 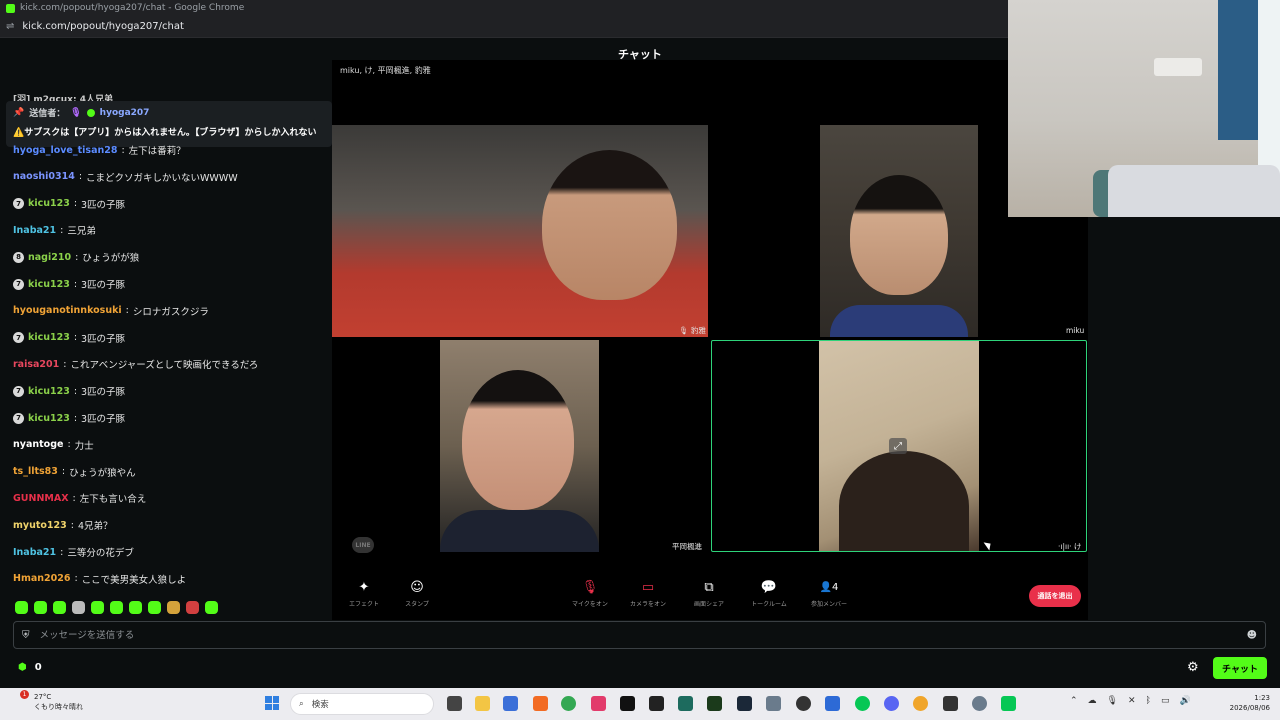 I want to click on settings-icon, so click(x=979, y=703).